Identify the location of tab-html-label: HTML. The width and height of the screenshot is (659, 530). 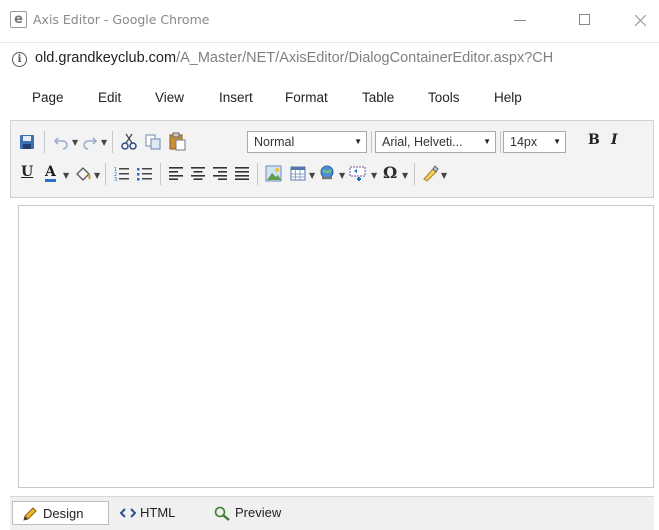
(158, 512).